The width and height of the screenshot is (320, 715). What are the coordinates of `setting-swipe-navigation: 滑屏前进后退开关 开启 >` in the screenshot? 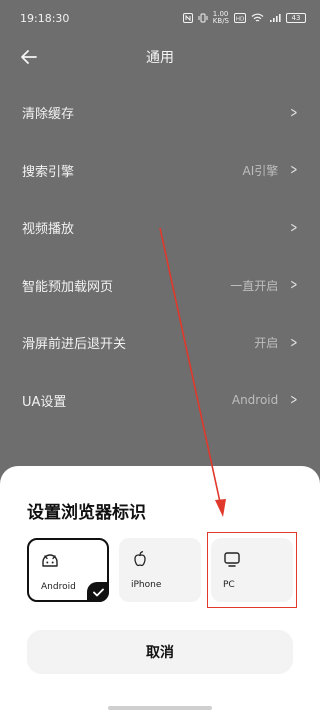 It's located at (160, 343).